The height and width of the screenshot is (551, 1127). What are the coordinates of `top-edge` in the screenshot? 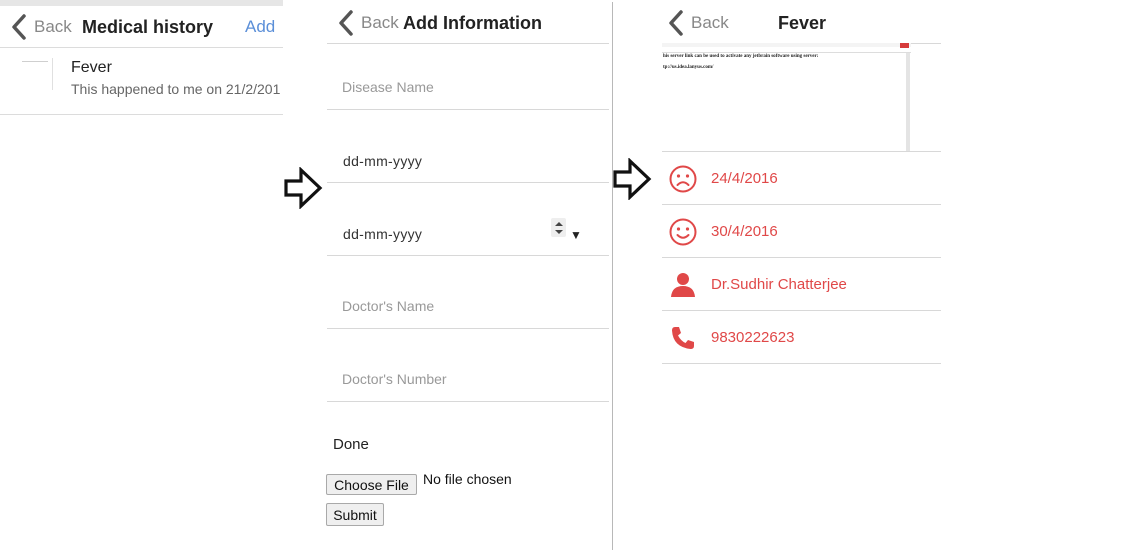 It's located at (141, 3).